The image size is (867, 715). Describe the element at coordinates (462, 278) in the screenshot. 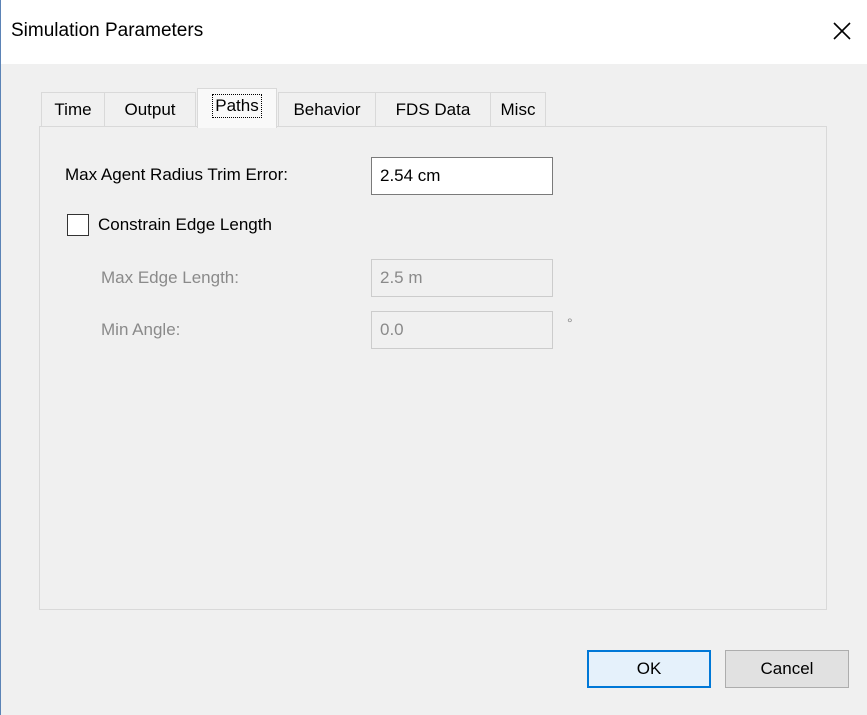

I see `max-edge-length-input` at that location.